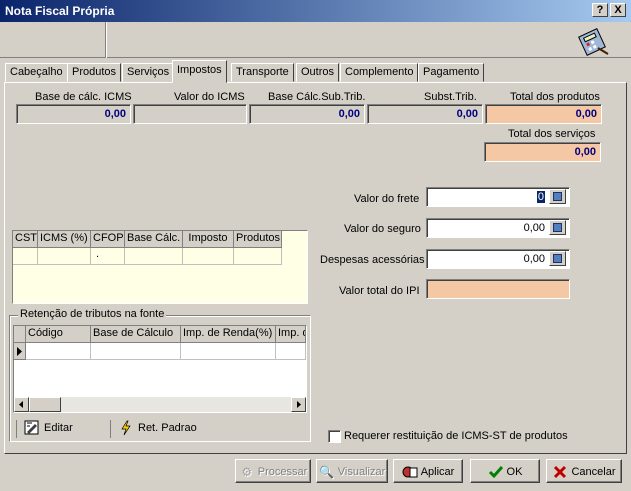 This screenshot has height=491, width=631. Describe the element at coordinates (36, 72) in the screenshot. I see `tab-cabecalho: Cabeçalho` at that location.